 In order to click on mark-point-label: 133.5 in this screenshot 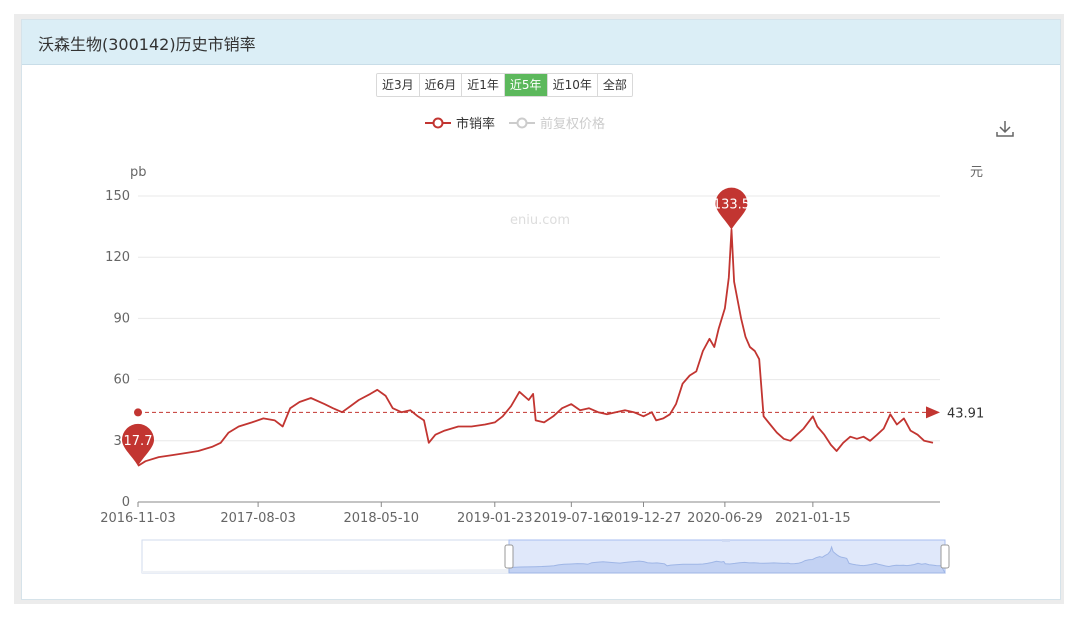, I will do `click(731, 205)`.